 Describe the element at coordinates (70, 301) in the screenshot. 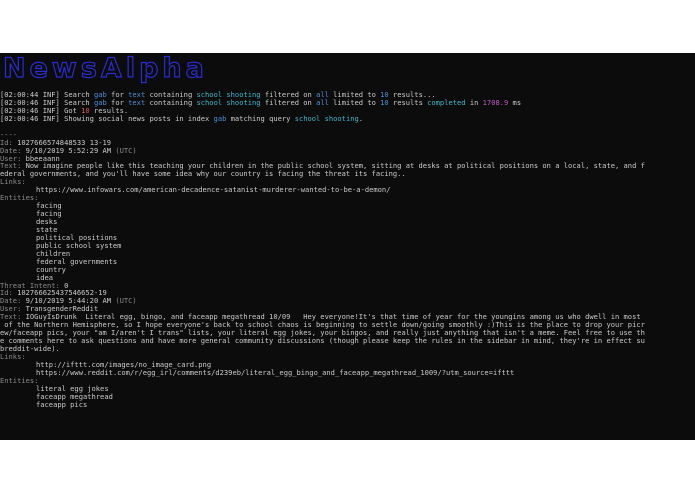

I see `date-value: 9/10/2019 5:44:20 AM` at that location.